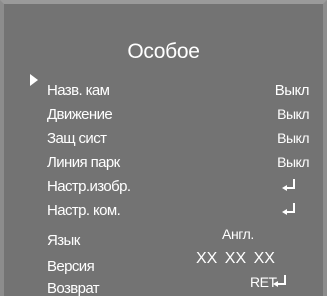 This screenshot has width=327, height=302. I want to click on menu-item-parking-line: Линия парк Выкл, so click(163, 165).